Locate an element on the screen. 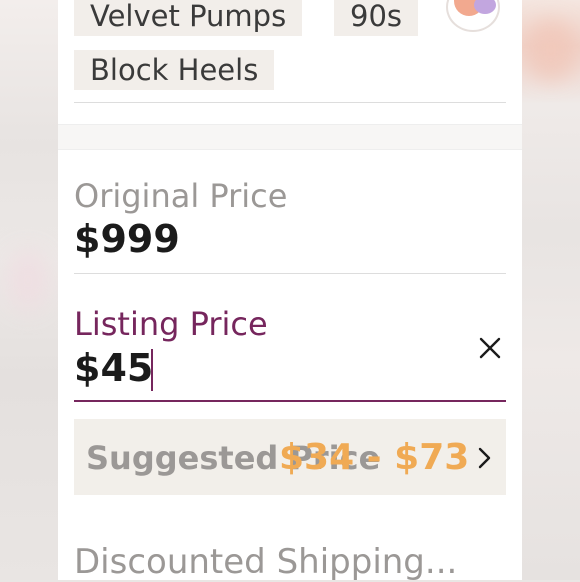 The height and width of the screenshot is (582, 580). close-icon is located at coordinates (490, 348).